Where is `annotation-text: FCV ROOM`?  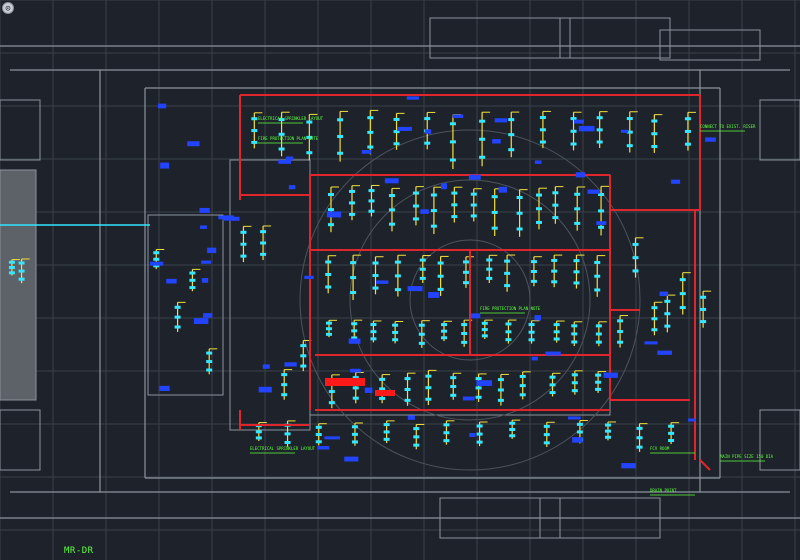
annotation-text: FCV ROOM is located at coordinates (660, 448).